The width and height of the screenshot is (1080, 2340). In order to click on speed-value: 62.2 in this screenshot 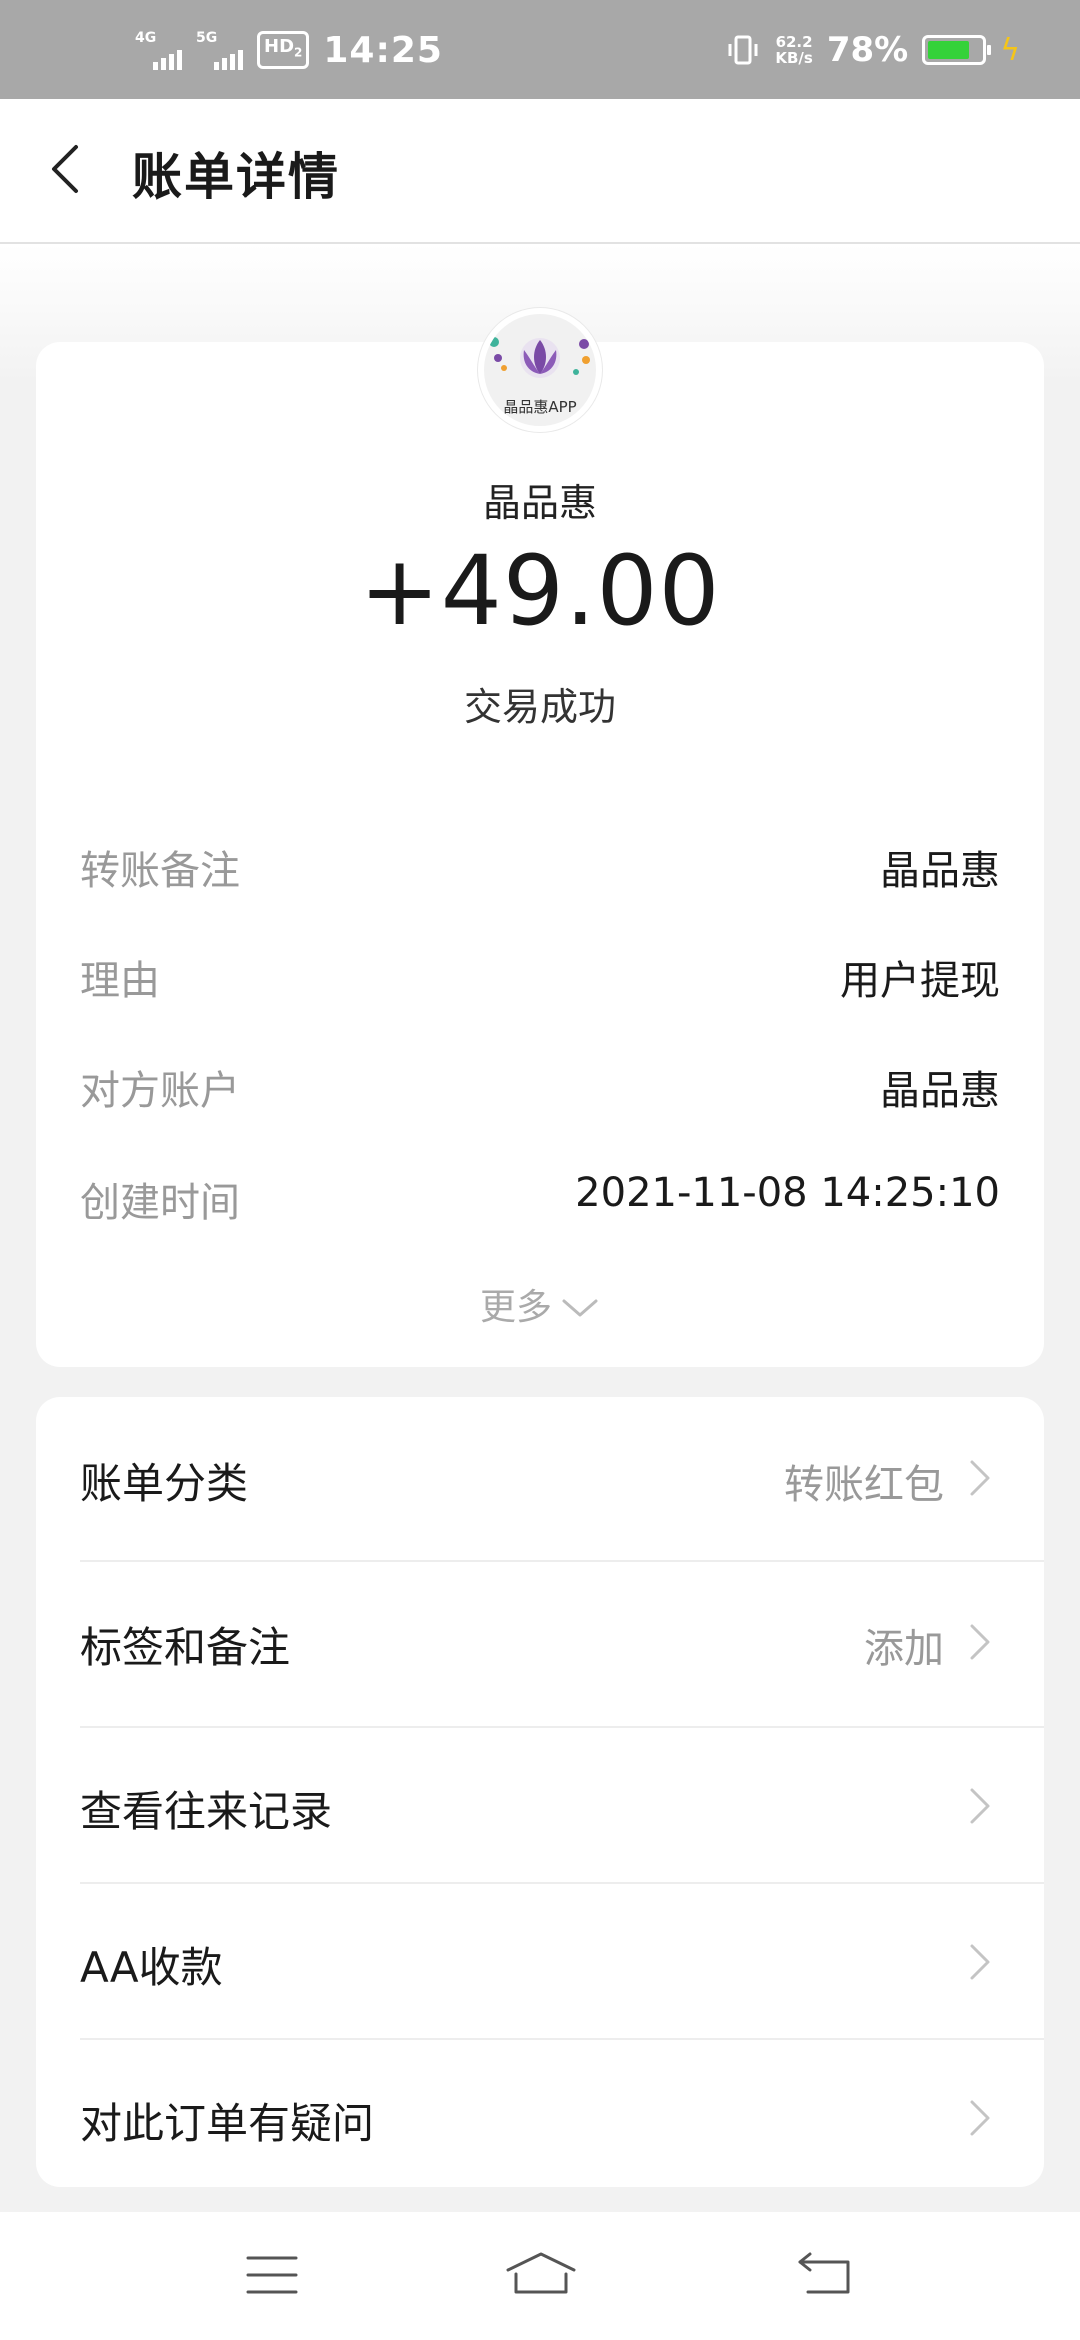, I will do `click(794, 42)`.